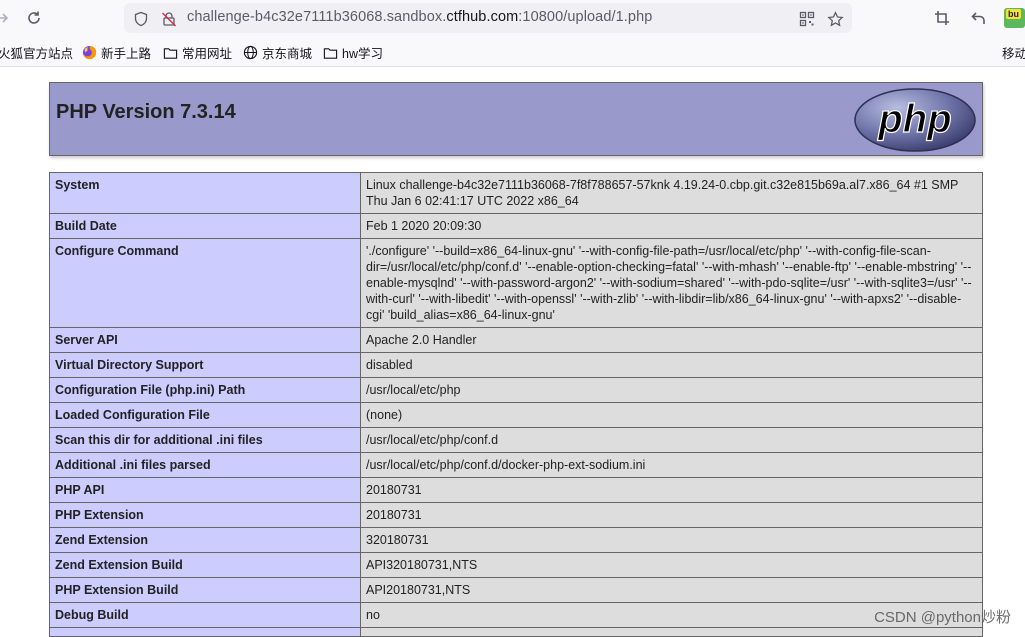 The width and height of the screenshot is (1025, 637). I want to click on bookmark-jd-mall: 京东商城, so click(277, 52).